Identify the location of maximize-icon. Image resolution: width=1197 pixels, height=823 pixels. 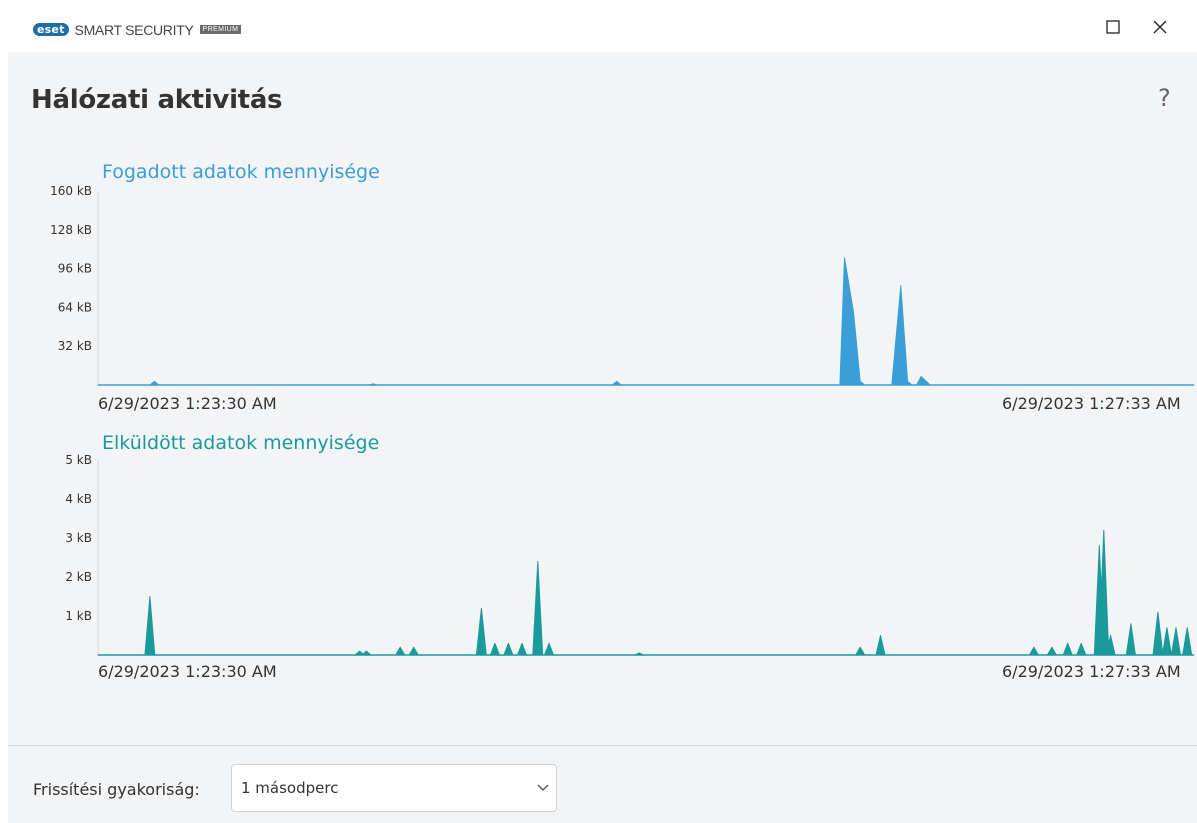
(1113, 27).